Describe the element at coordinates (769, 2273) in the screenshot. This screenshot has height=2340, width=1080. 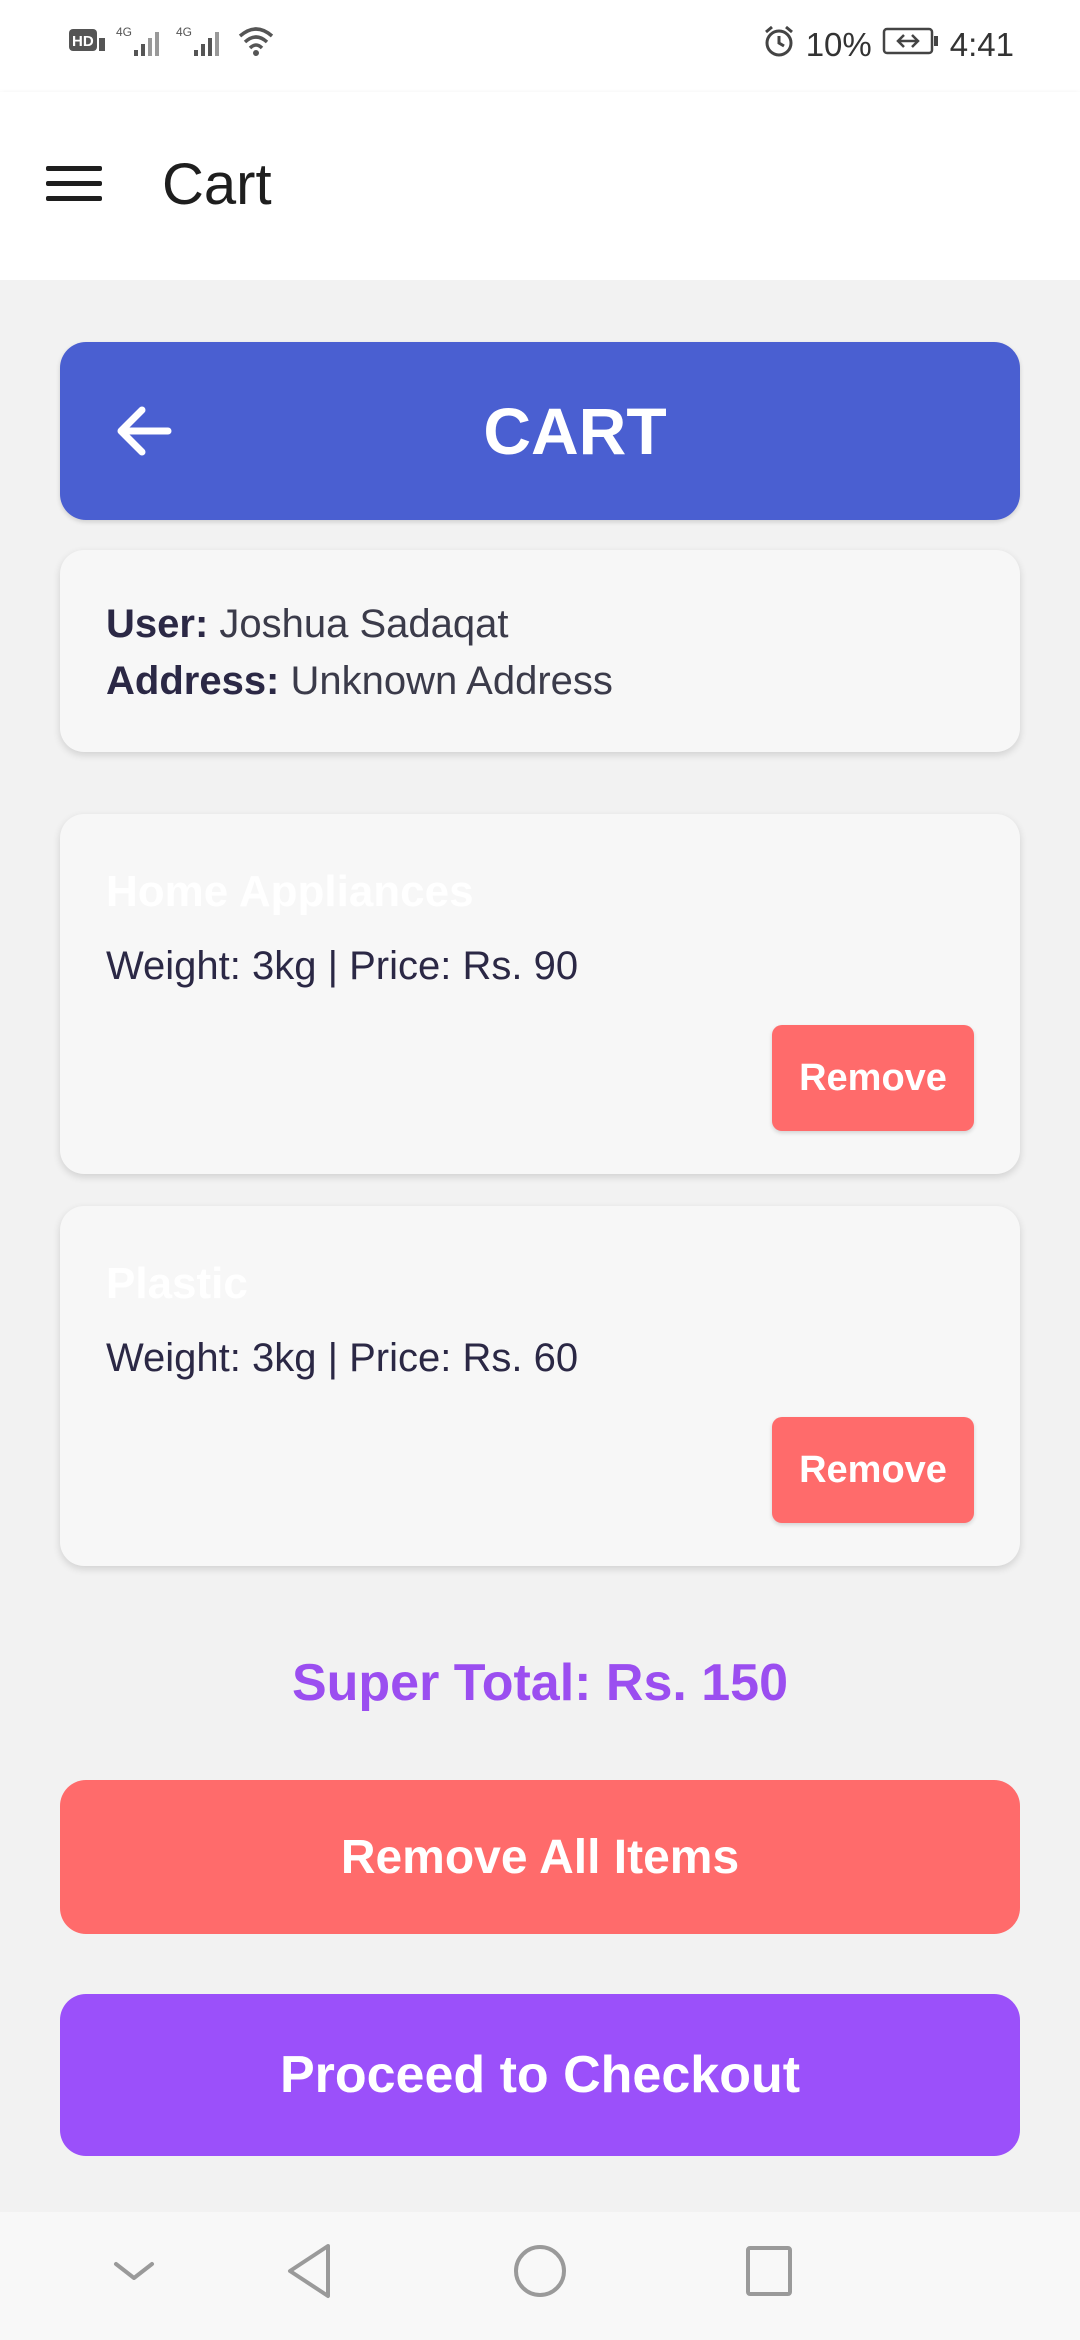
I see `recents-square-icon` at that location.